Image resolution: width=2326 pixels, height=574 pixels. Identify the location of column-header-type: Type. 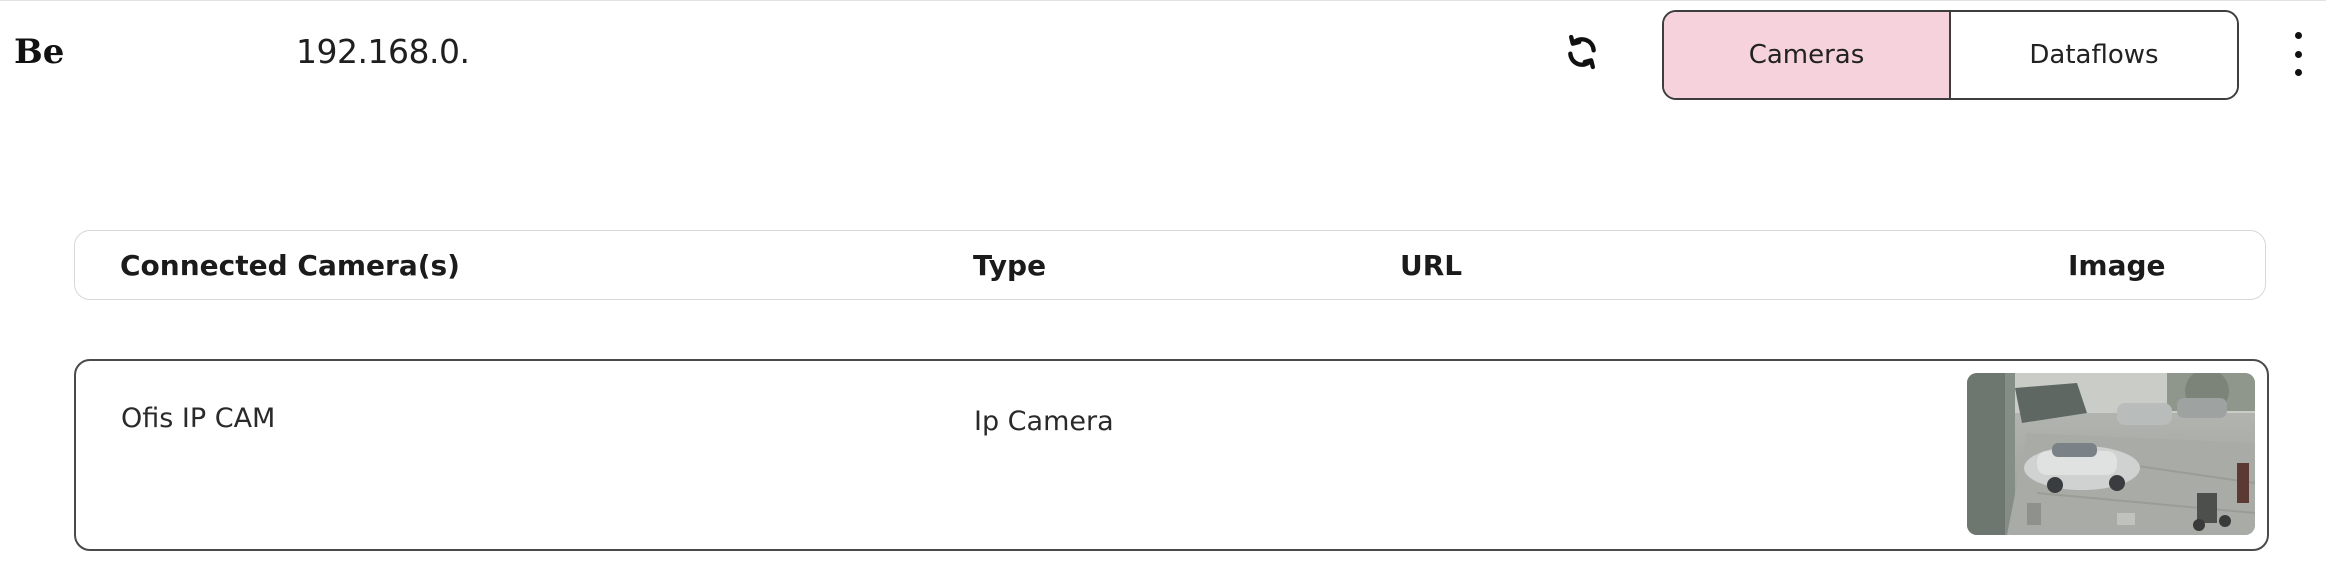
(1010, 265).